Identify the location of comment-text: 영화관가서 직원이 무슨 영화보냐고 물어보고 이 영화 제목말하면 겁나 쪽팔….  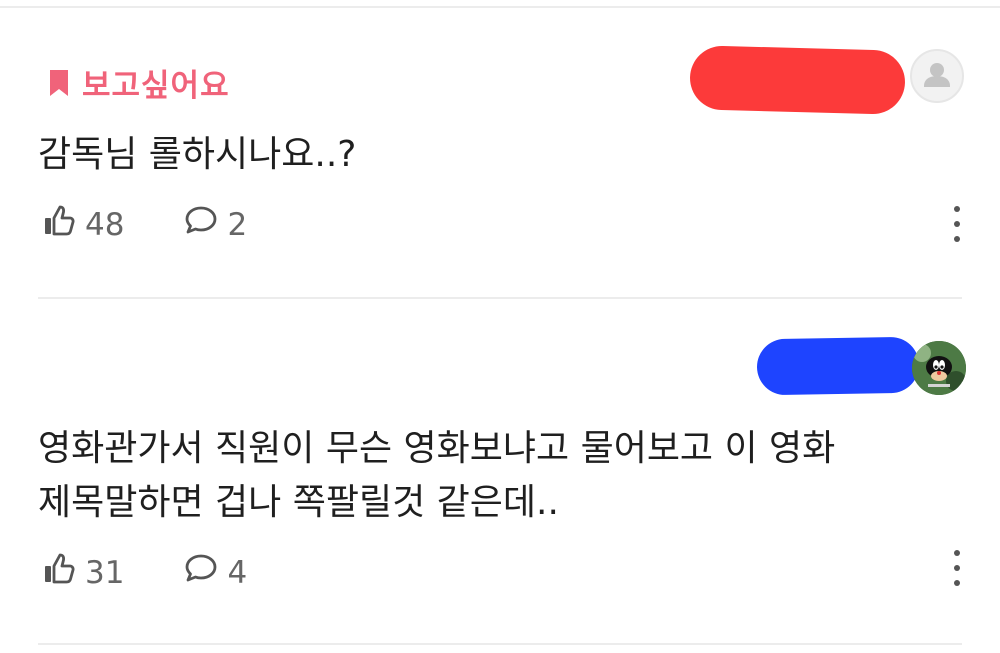
(437, 475).